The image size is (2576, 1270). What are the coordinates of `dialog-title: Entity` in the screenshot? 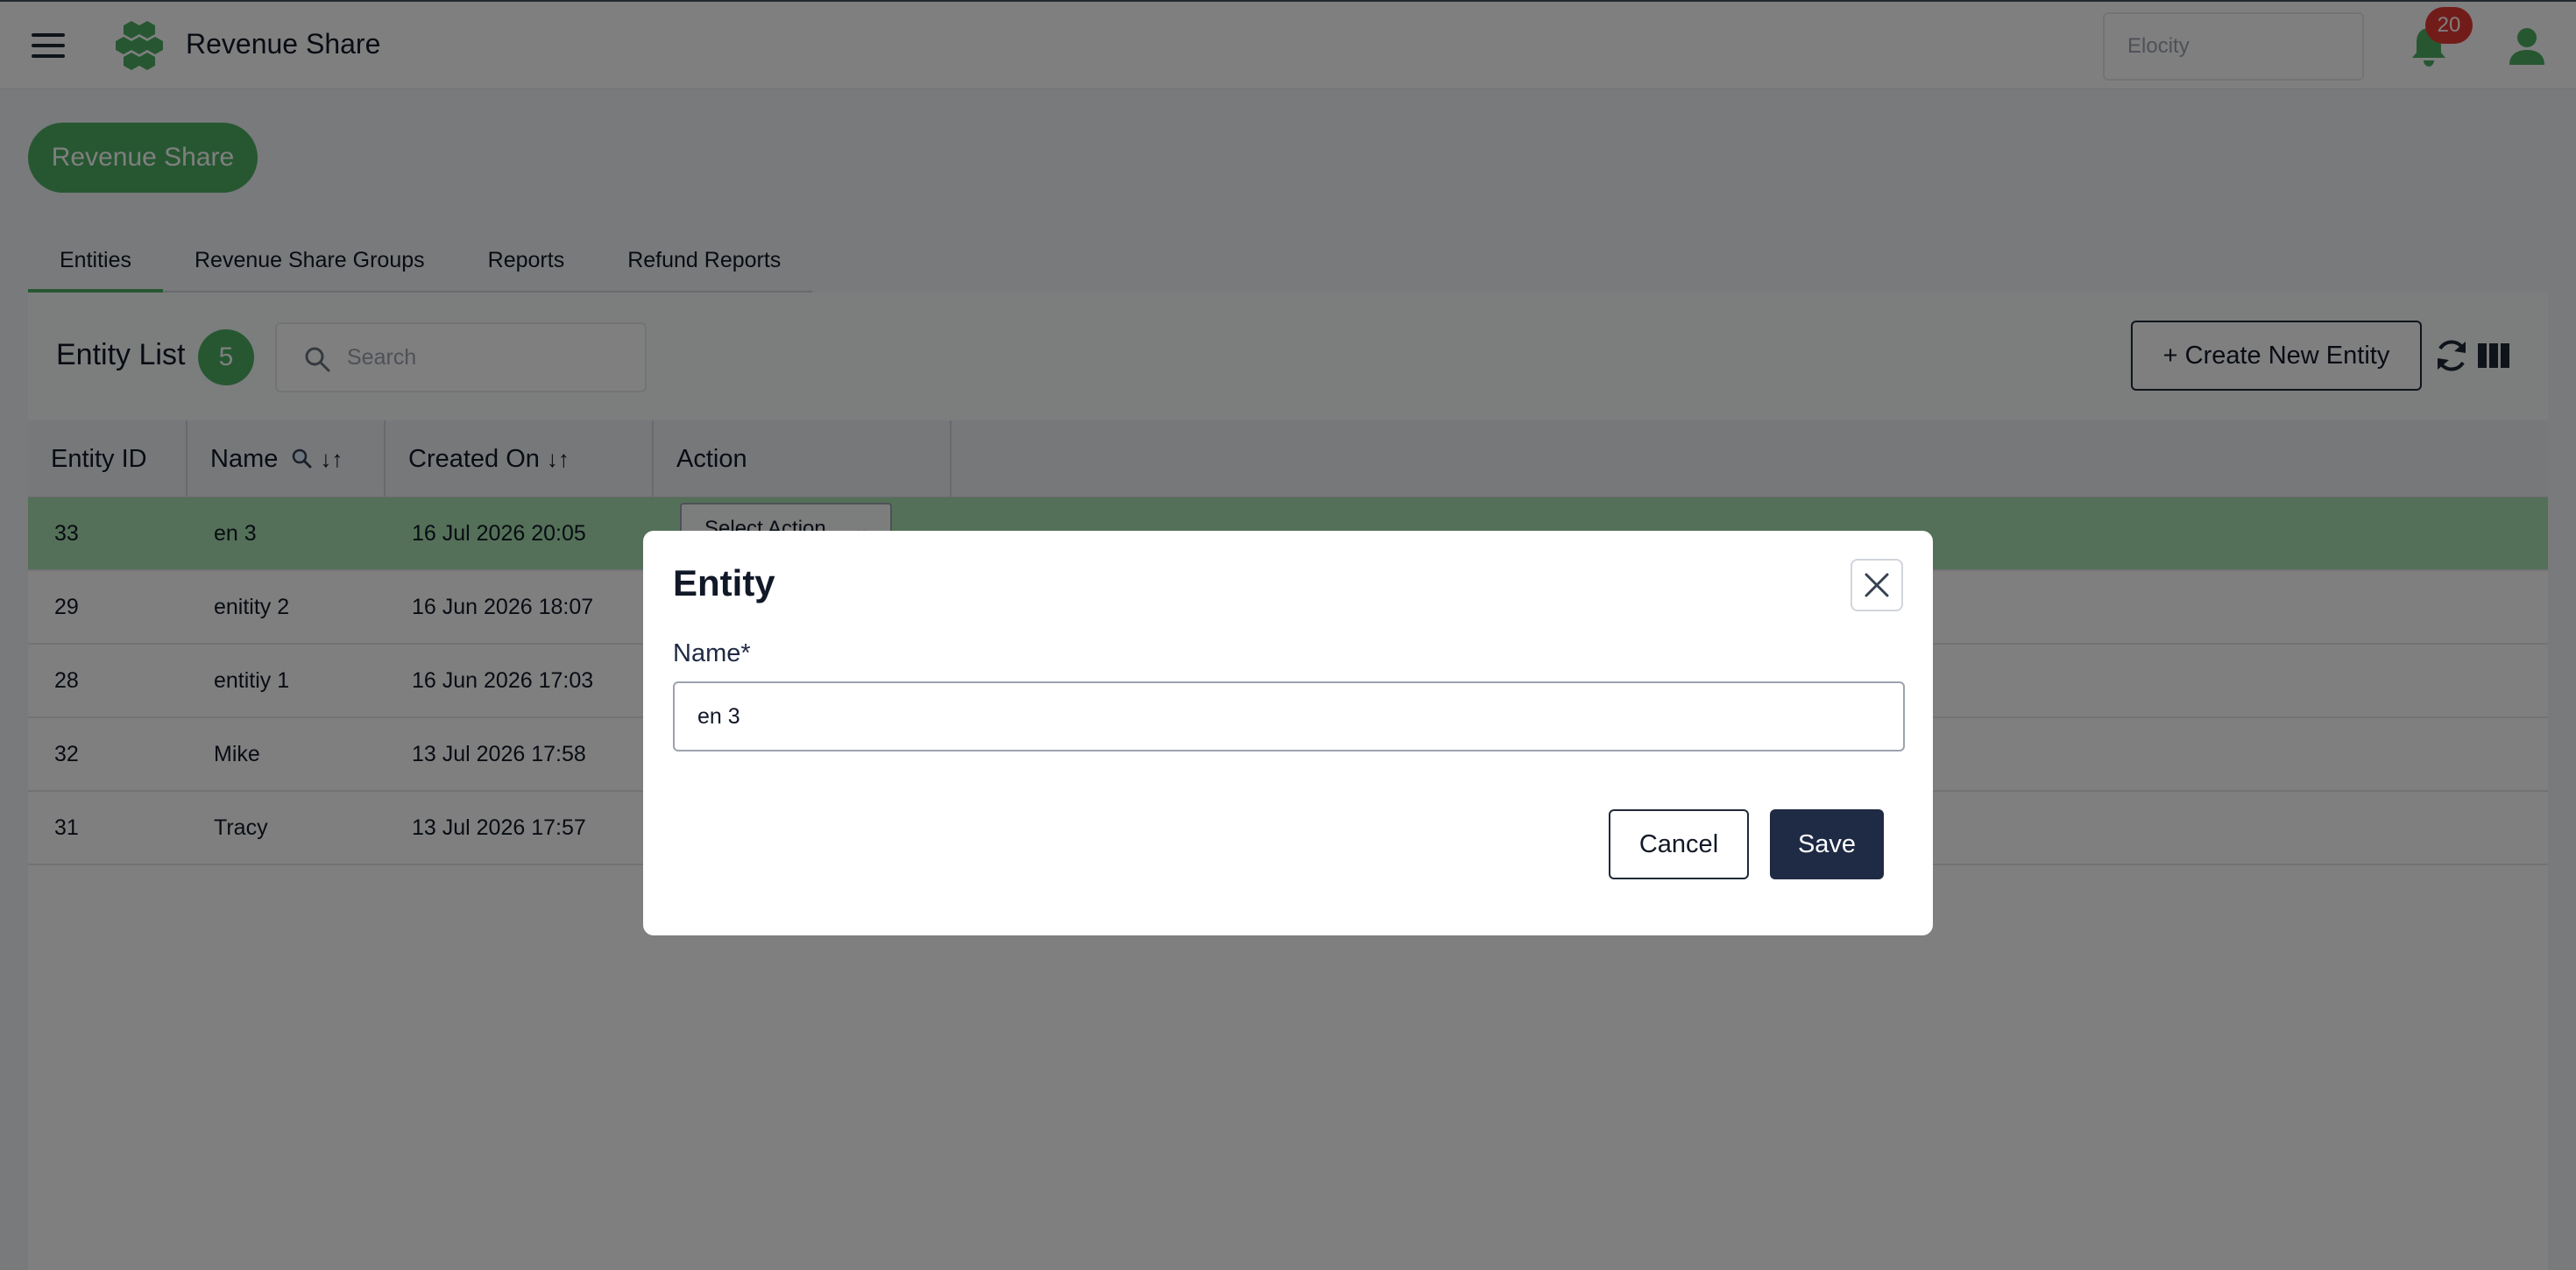 It's located at (724, 582).